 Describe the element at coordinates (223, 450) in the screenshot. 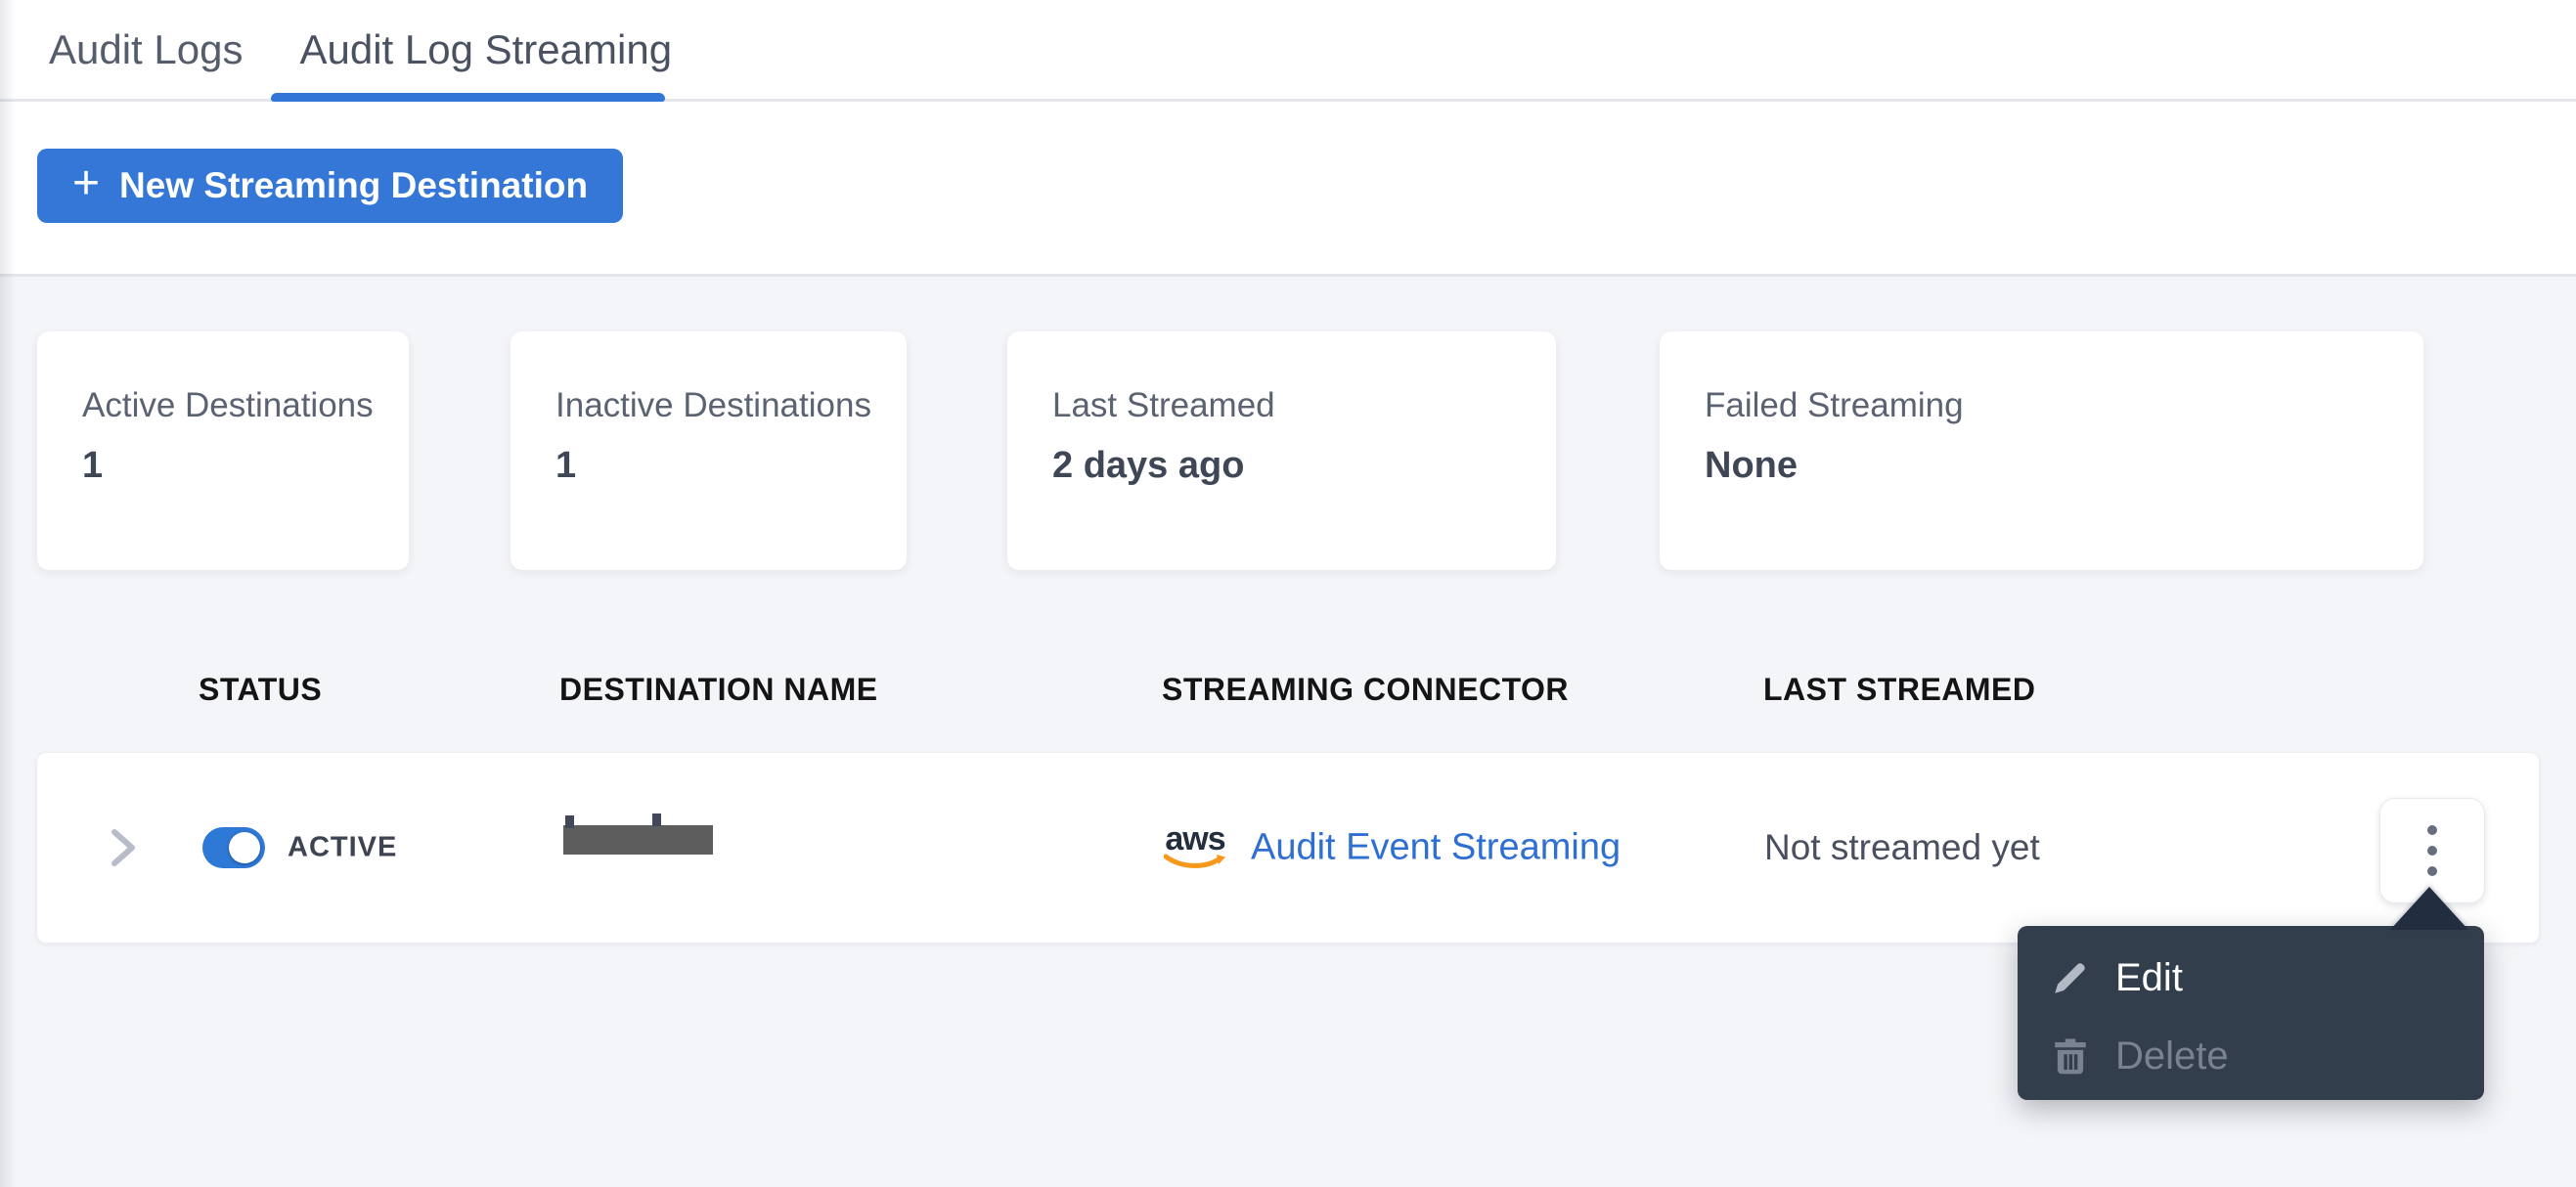

I see `stat-card-active-destinations: Active Destinations 1` at that location.